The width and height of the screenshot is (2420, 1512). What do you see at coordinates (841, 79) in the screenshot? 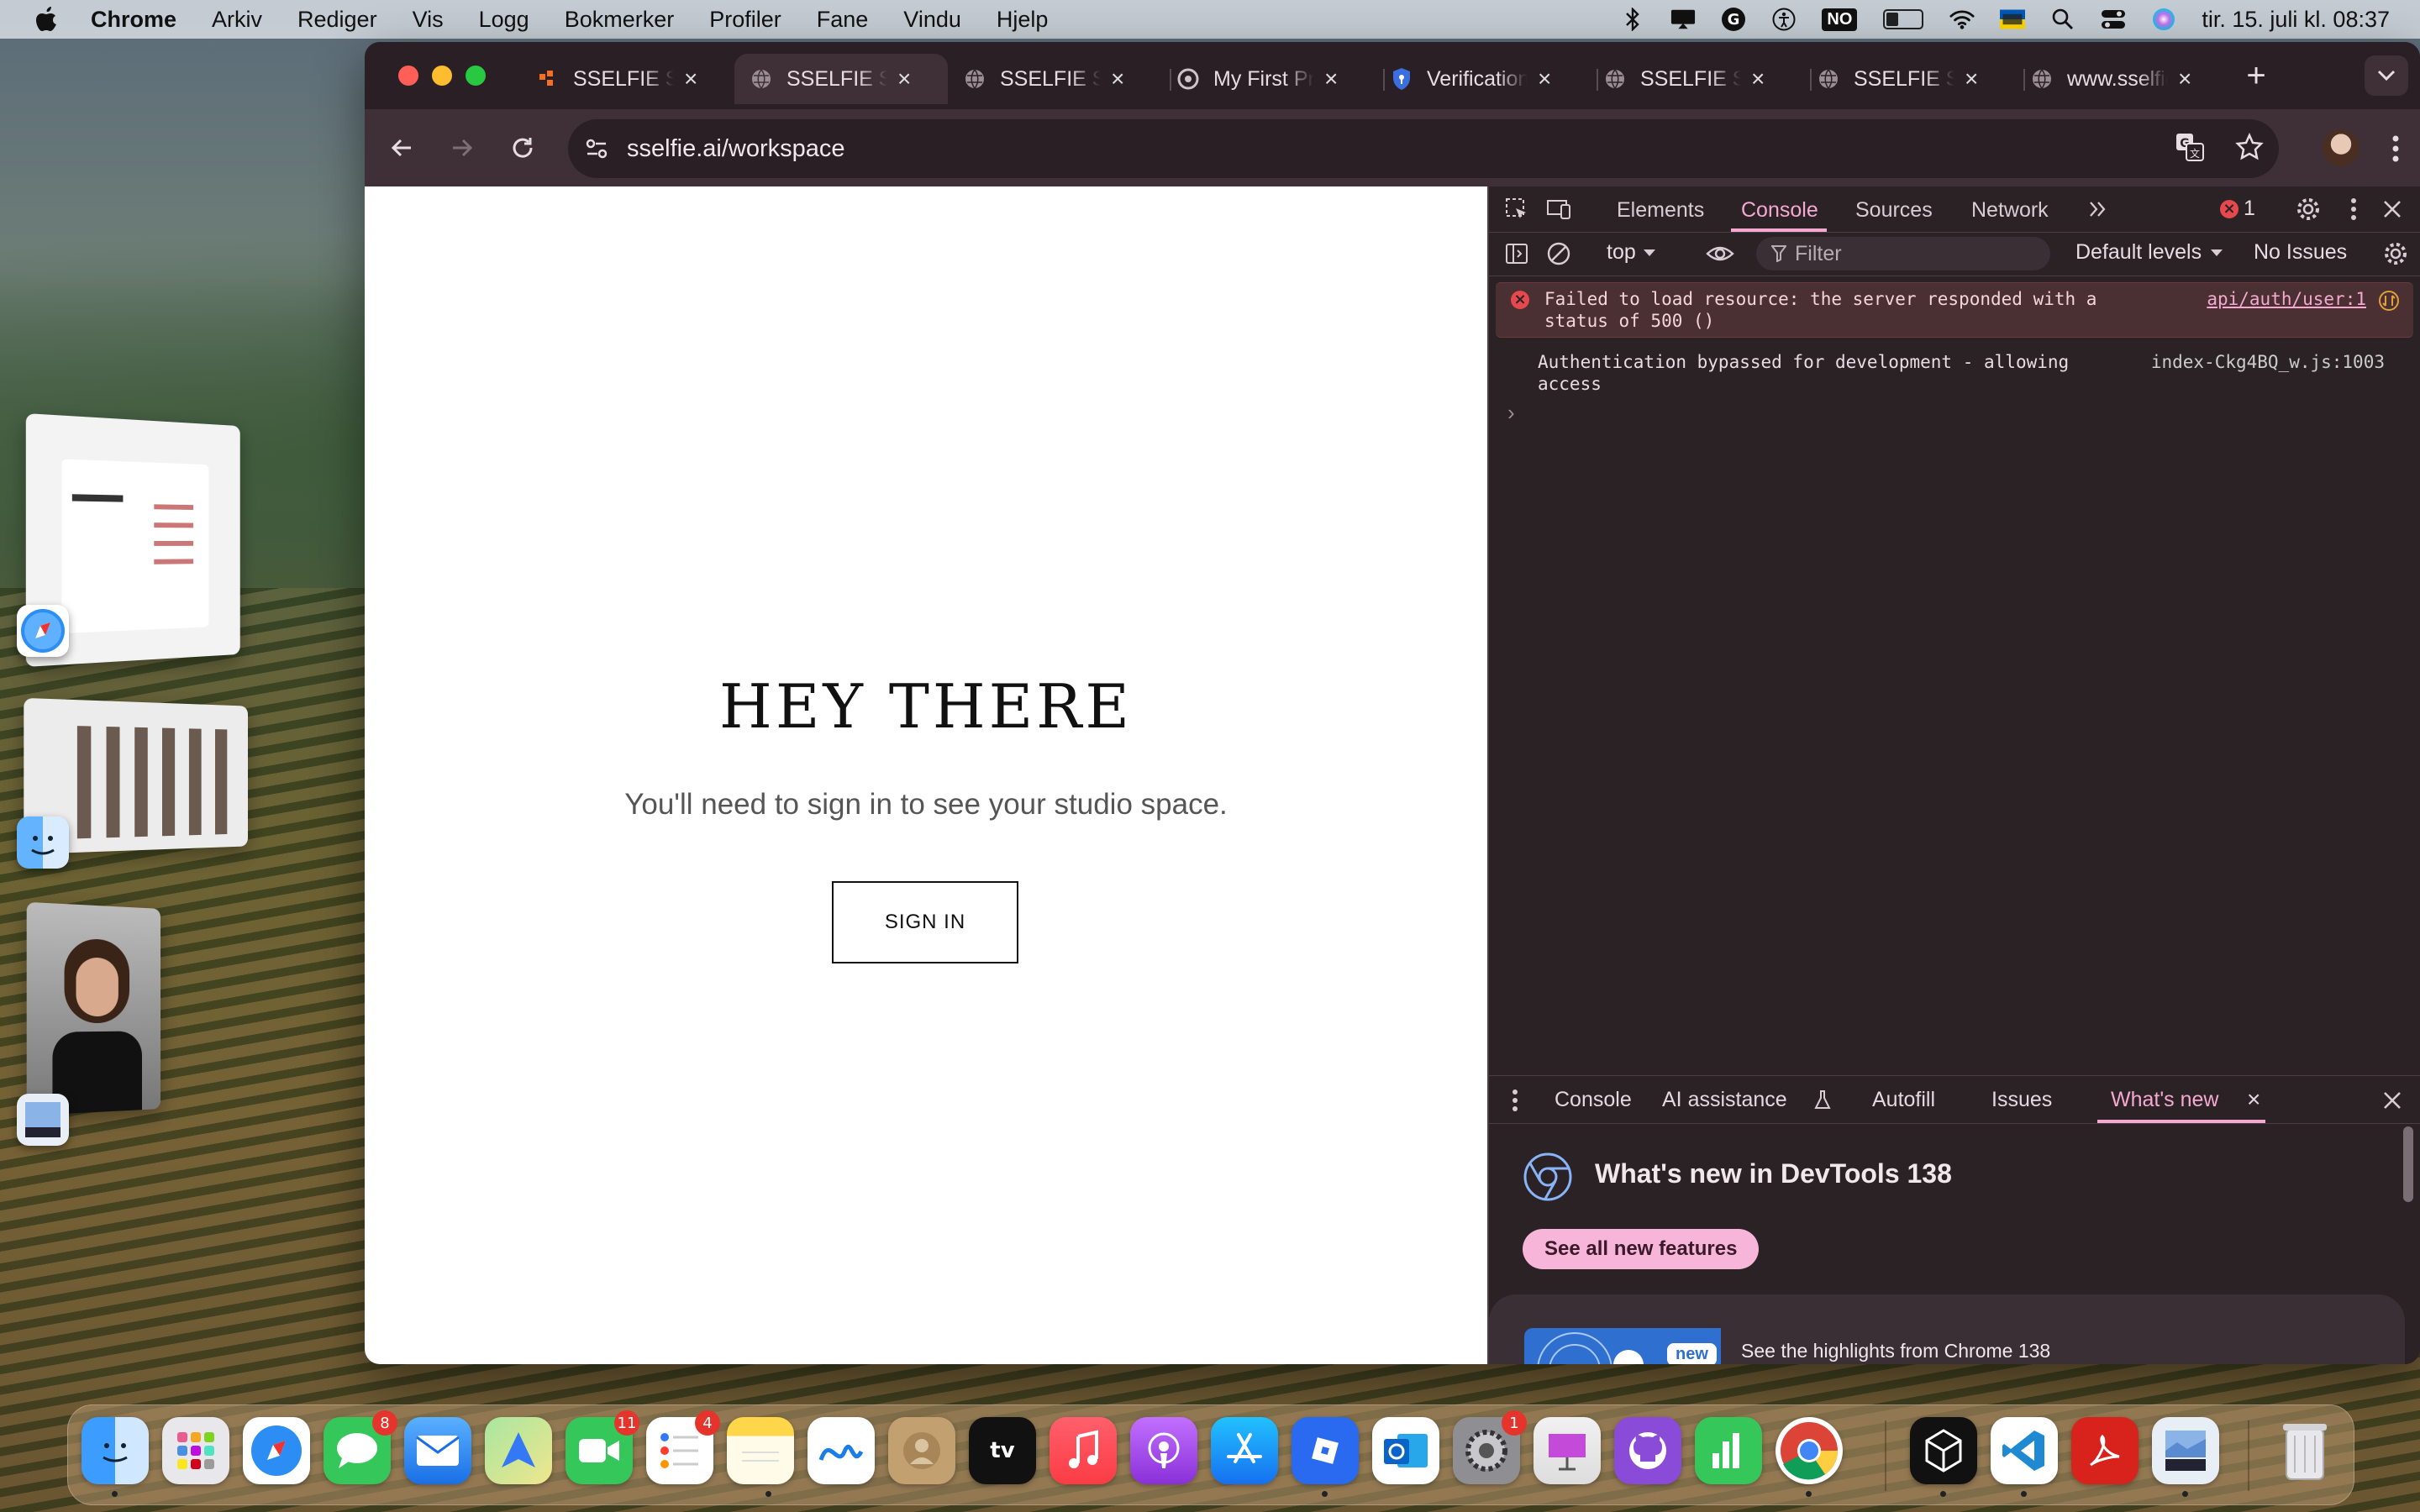
I see `tab-sselfie-active: SSELFIE Studio ×` at bounding box center [841, 79].